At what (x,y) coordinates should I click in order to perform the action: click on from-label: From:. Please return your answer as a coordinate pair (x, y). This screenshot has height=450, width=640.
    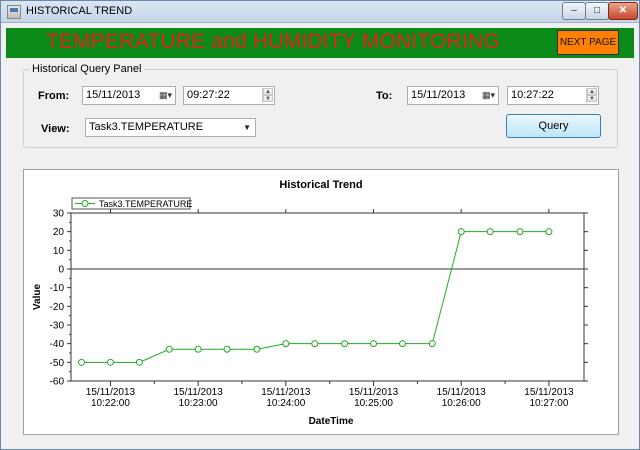
    Looking at the image, I should click on (54, 96).